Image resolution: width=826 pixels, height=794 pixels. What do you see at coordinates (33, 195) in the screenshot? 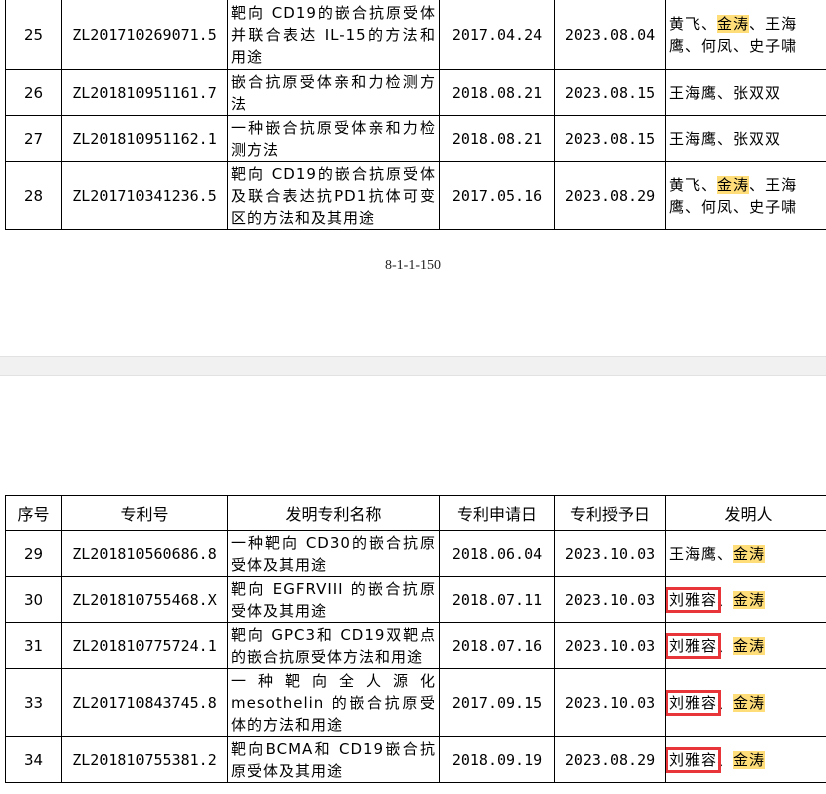
I see `row-seq: 28` at bounding box center [33, 195].